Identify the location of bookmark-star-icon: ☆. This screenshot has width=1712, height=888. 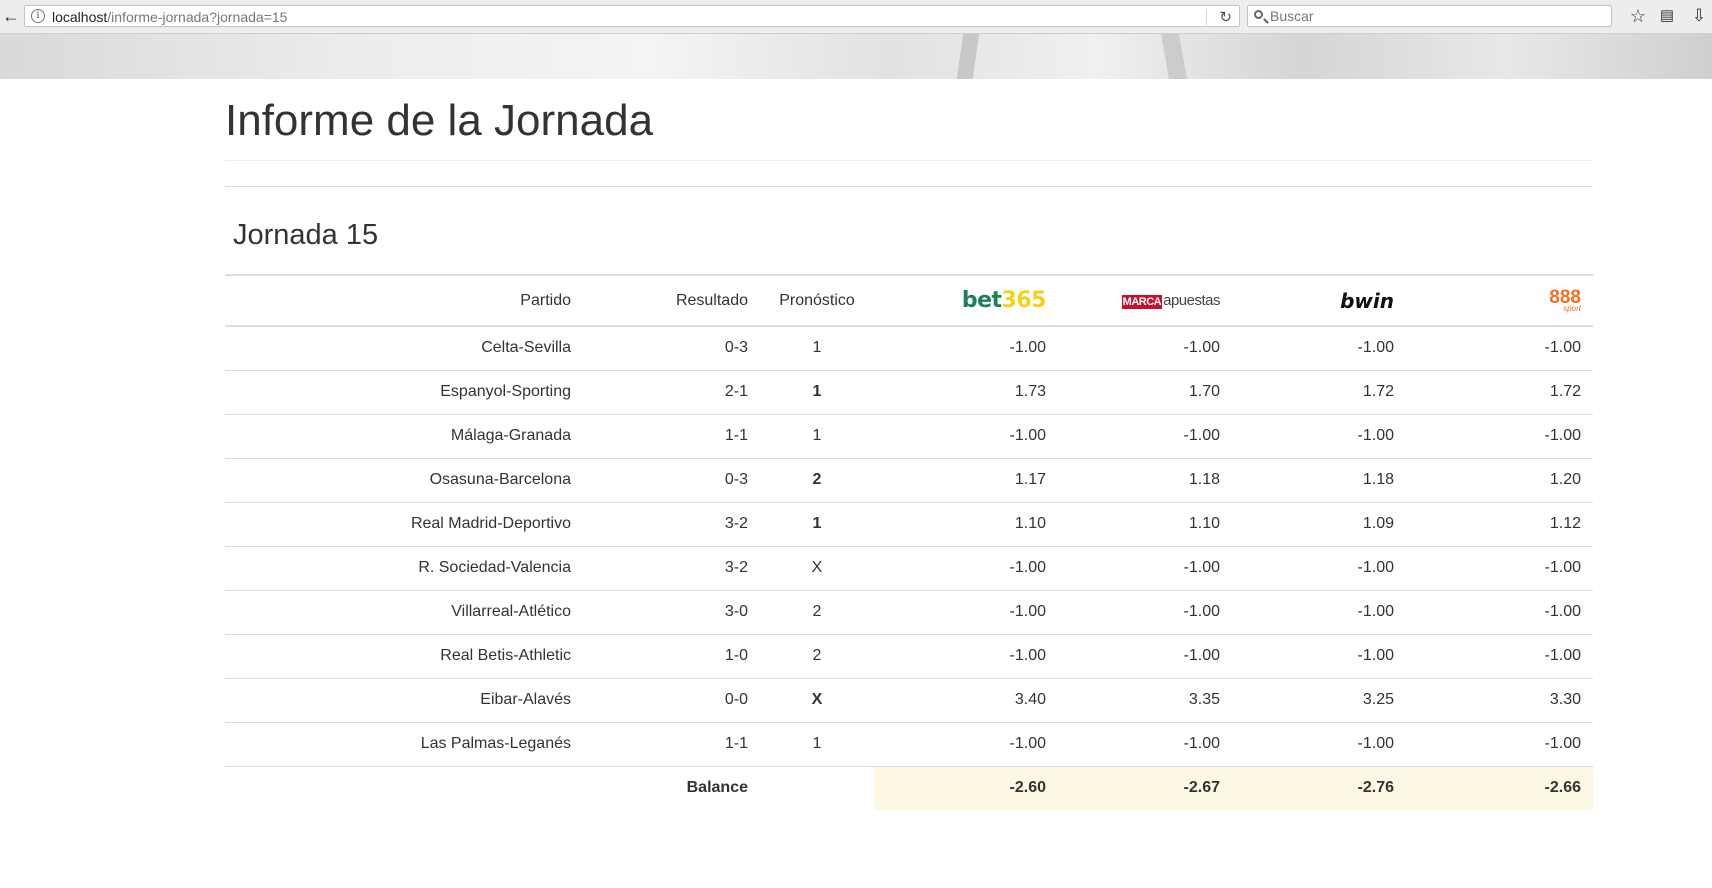
(1638, 16).